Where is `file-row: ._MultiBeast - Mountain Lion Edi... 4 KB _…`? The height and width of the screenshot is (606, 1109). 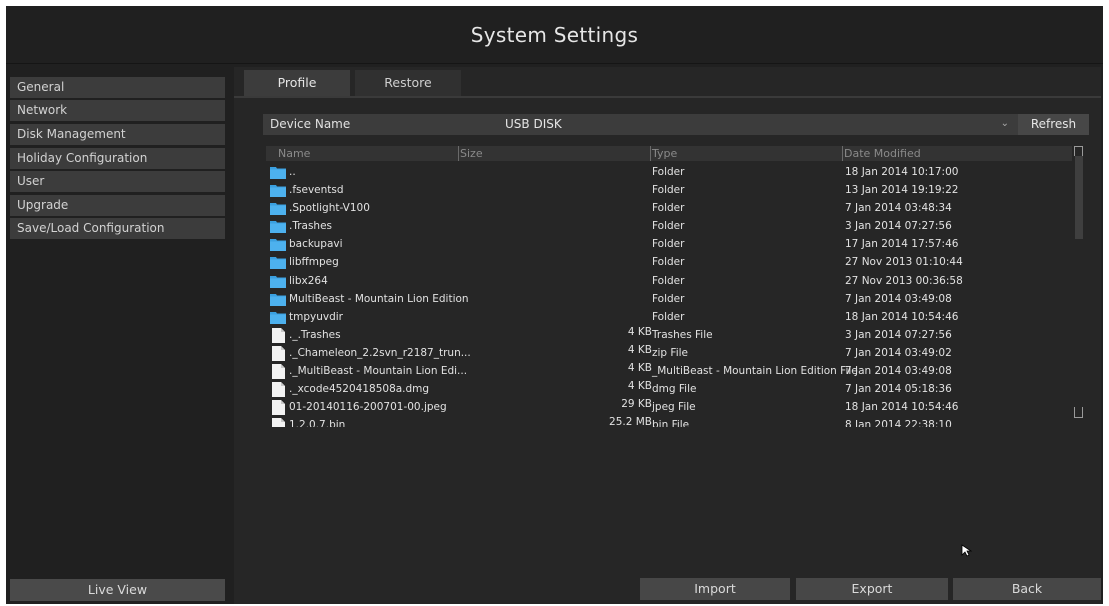 file-row: ._MultiBeast - Mountain Lion Edi... 4 KB _… is located at coordinates (669, 371).